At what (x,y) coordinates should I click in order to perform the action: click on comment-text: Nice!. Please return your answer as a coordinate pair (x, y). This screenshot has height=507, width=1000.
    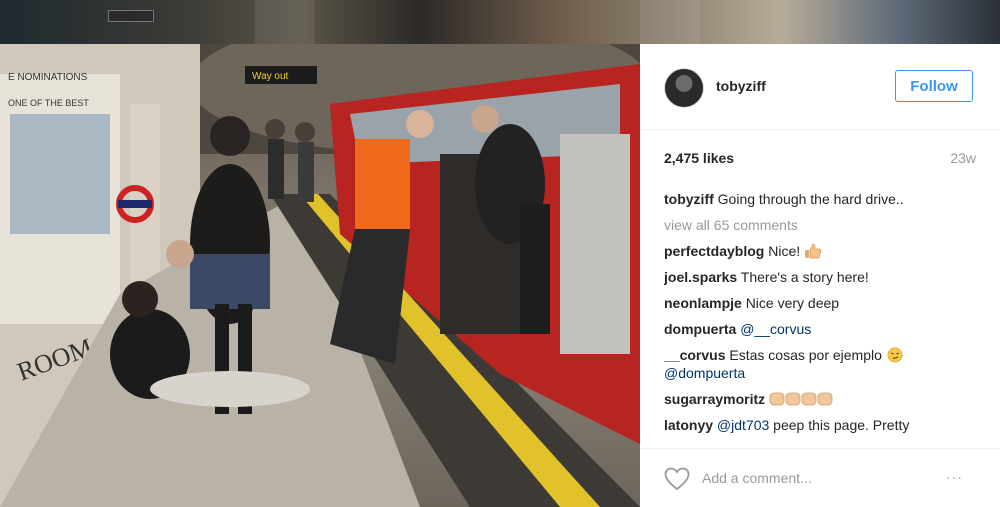
    Looking at the image, I should click on (784, 251).